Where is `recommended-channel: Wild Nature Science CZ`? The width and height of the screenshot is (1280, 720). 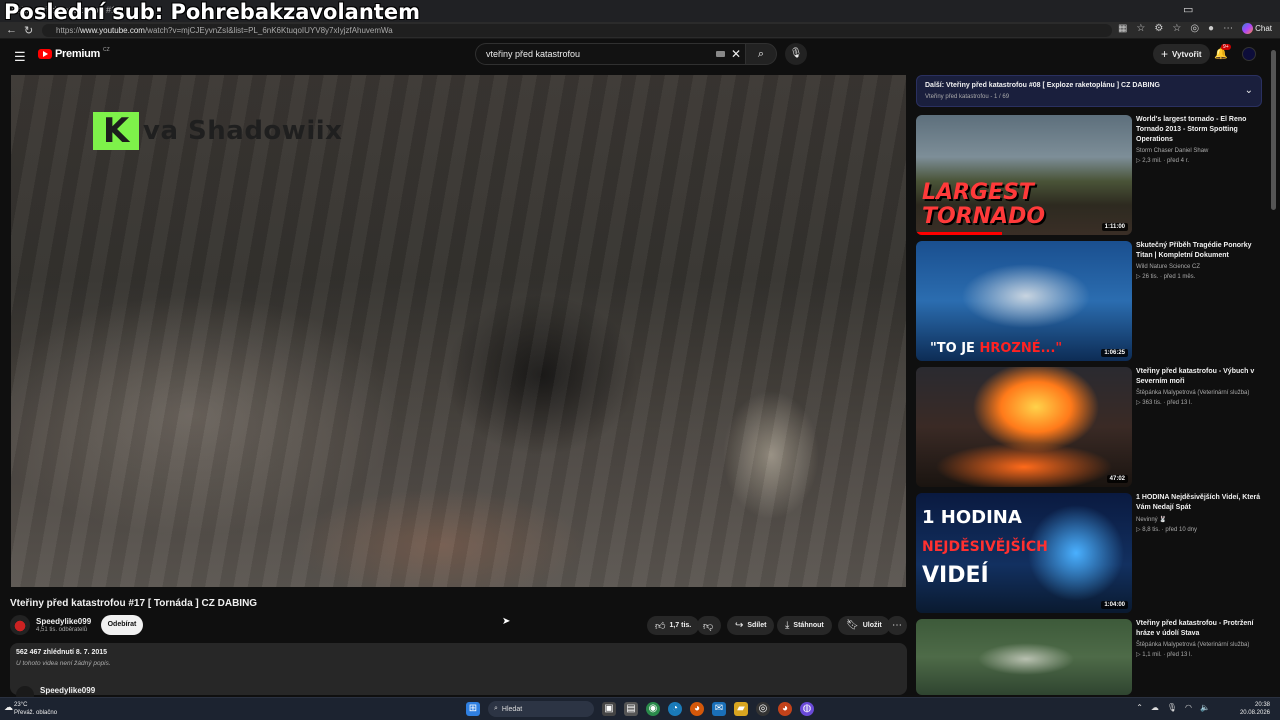 recommended-channel: Wild Nature Science CZ is located at coordinates (1168, 267).